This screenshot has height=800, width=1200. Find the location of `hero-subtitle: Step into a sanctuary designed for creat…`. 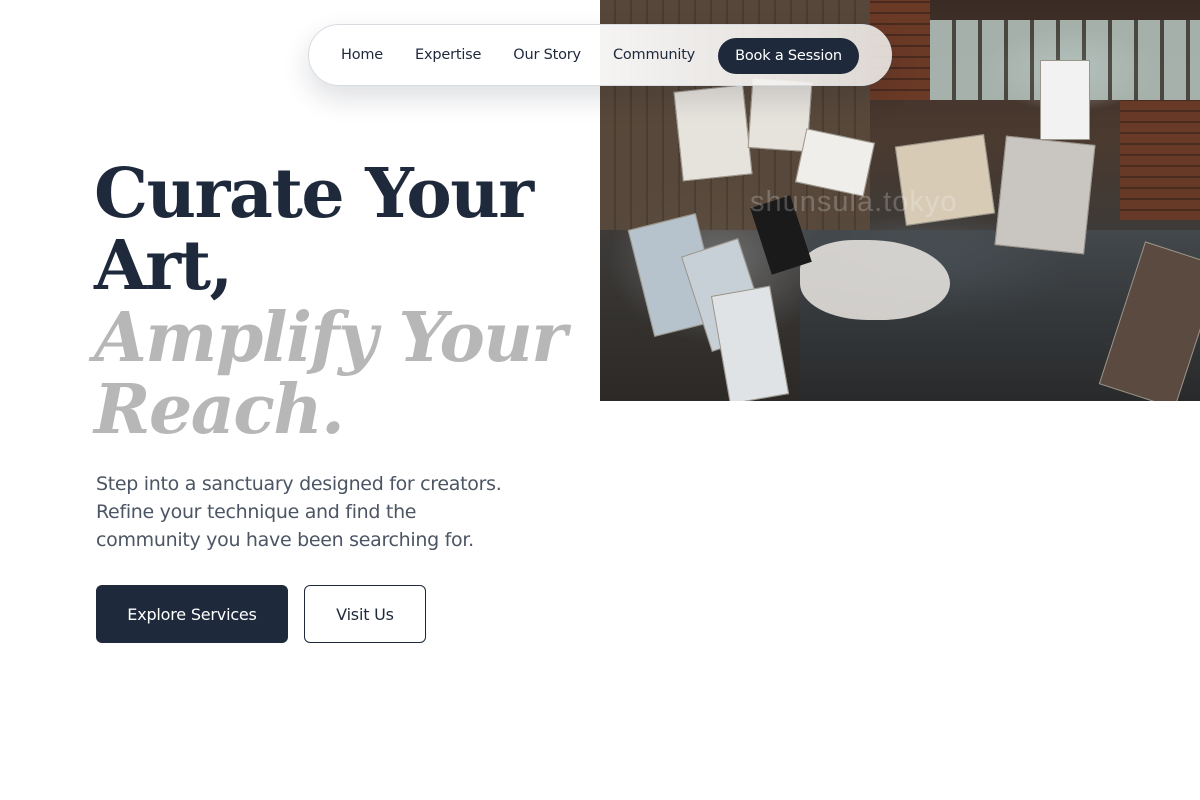

hero-subtitle: Step into a sanctuary designed for creat… is located at coordinates (299, 512).